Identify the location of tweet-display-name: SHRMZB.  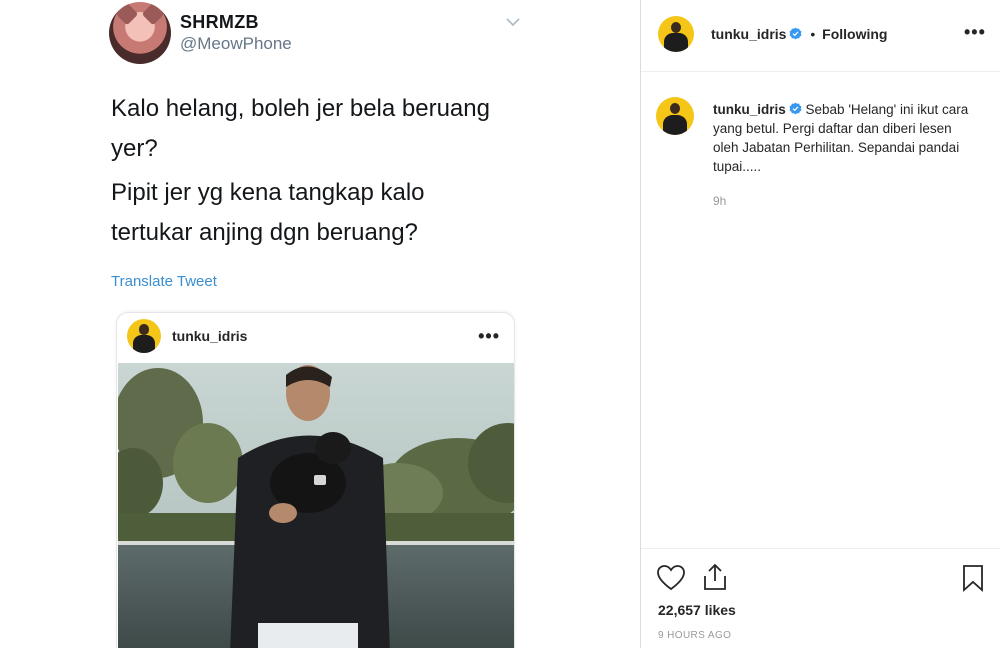
(219, 22).